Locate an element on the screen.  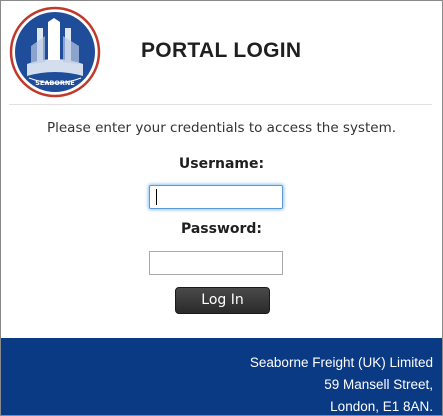
username-input is located at coordinates (216, 197).